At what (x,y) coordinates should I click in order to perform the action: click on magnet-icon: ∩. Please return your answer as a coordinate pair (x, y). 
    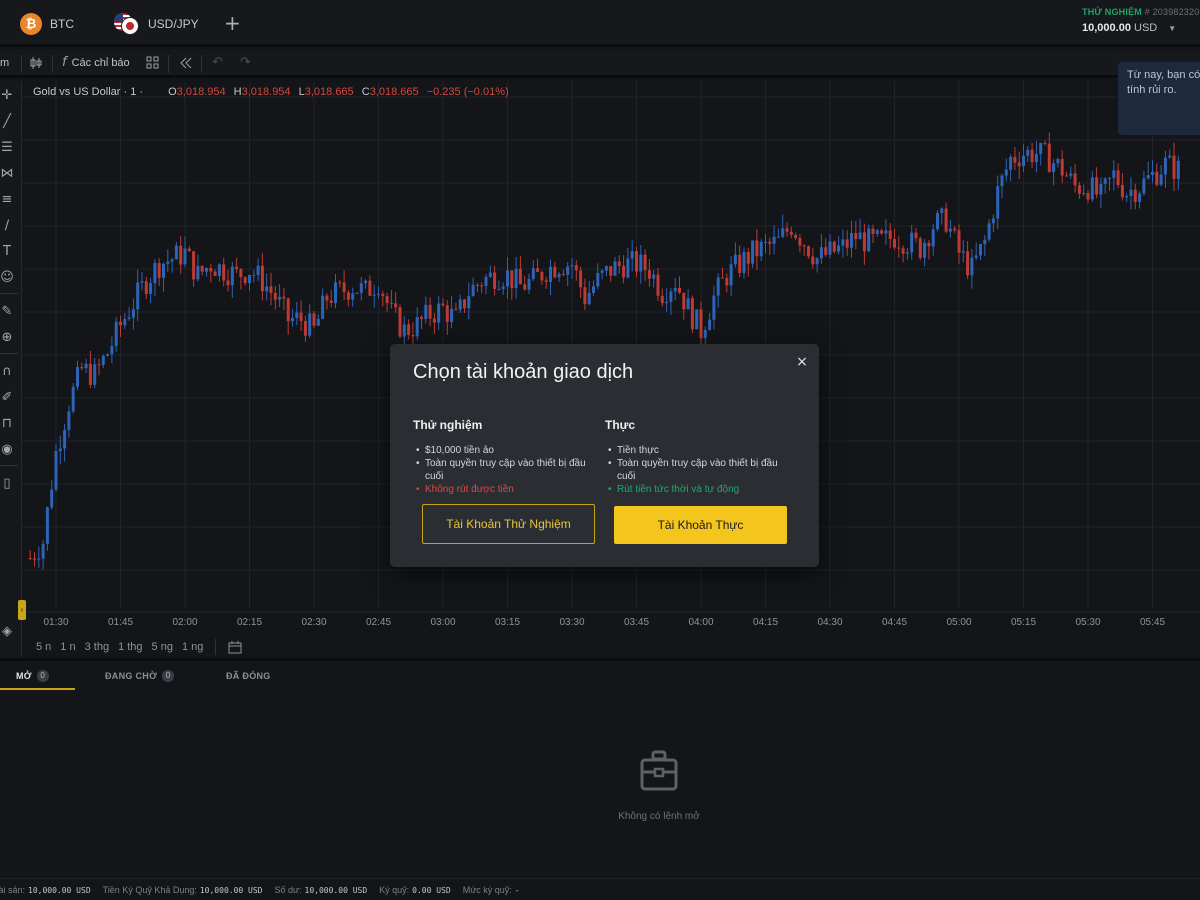
    Looking at the image, I should click on (7, 372).